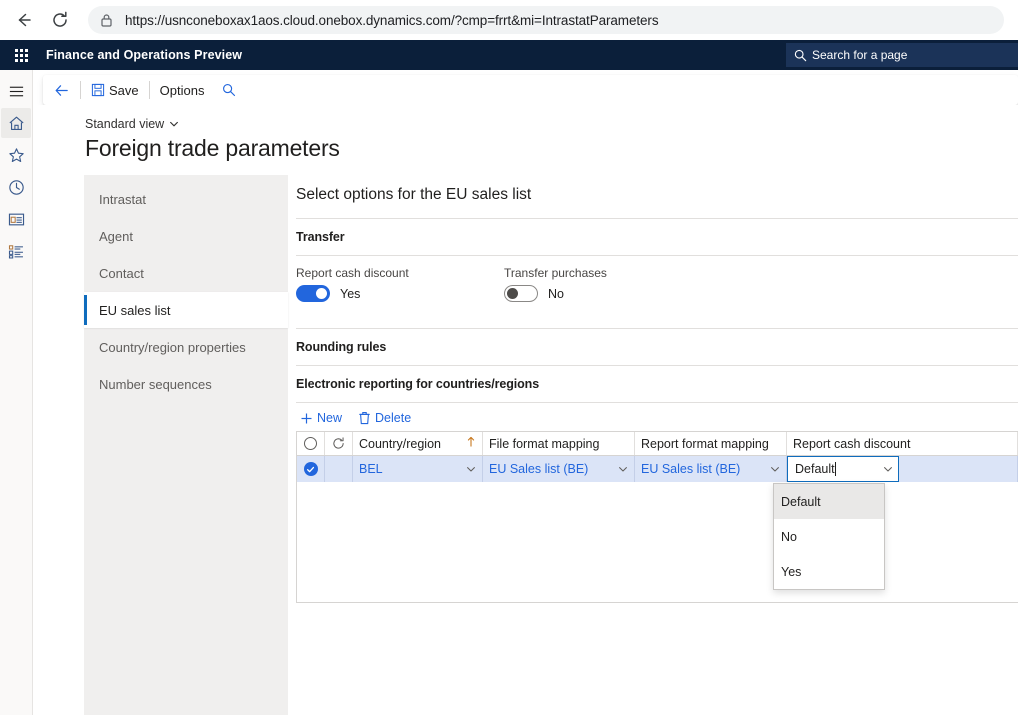 This screenshot has width=1018, height=715. Describe the element at coordinates (186, 384) in the screenshot. I see `tab-number-sequences: Number sequences` at that location.